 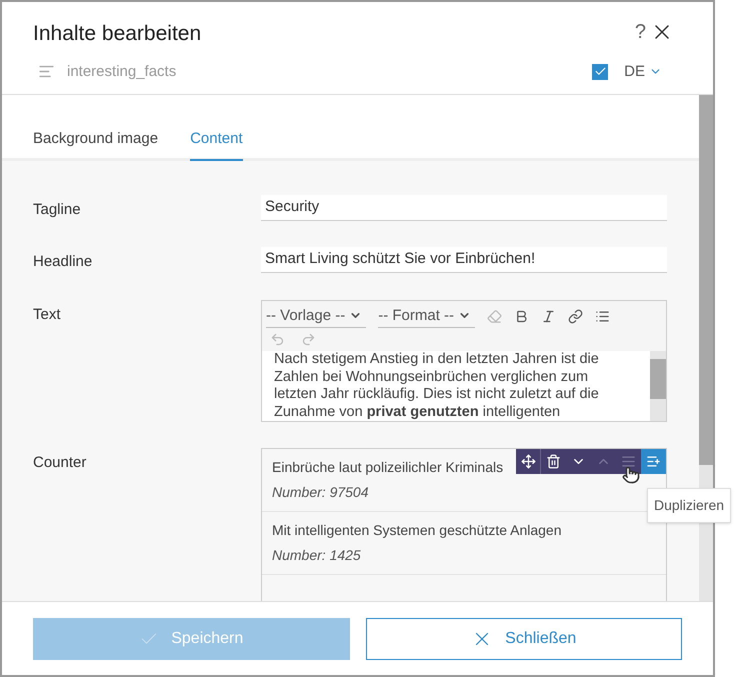 What do you see at coordinates (528, 461) in the screenshot?
I see `move-icon` at bounding box center [528, 461].